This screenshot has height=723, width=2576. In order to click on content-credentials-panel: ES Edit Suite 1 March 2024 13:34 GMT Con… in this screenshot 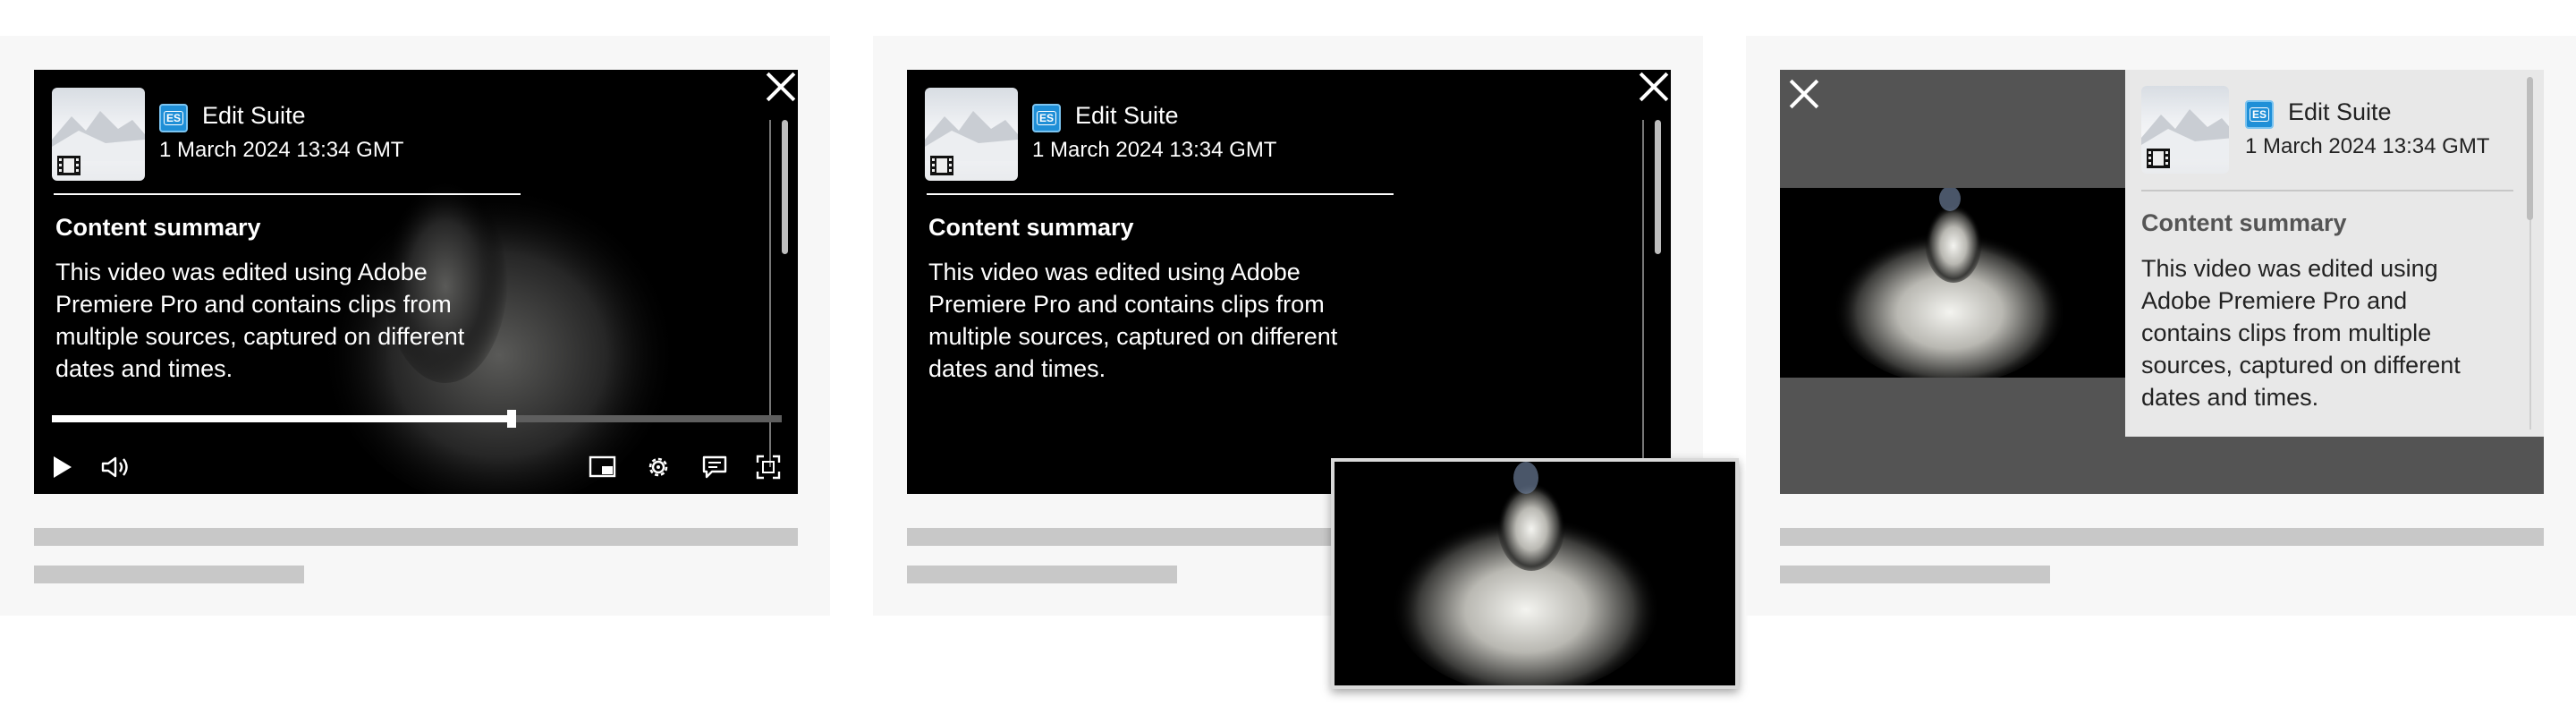, I will do `click(2334, 254)`.